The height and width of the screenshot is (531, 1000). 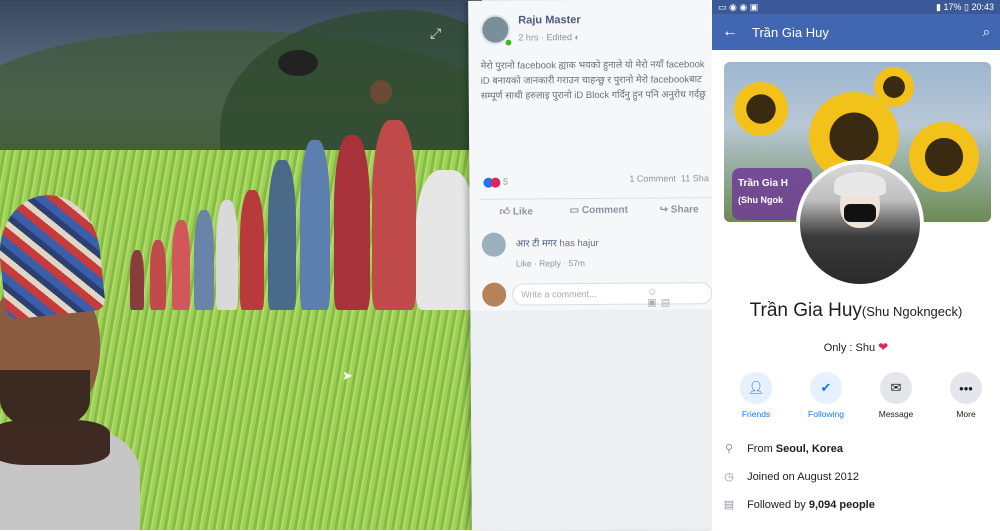 I want to click on notification-icons: ▭ ◉ ◉ ▣, so click(x=738, y=6).